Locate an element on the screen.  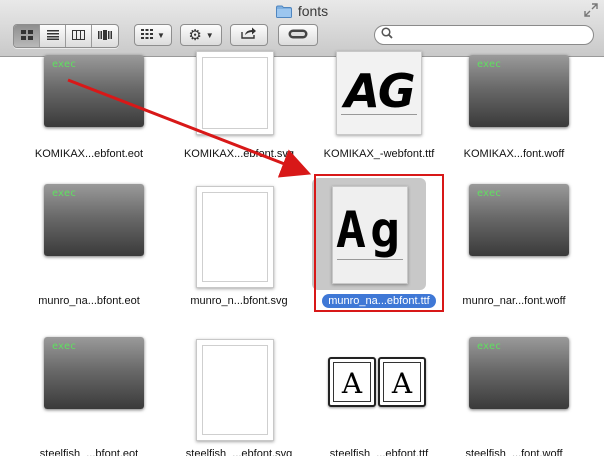
toolbar: fonts ▼ ⚙ ▼ is located at coordinates (302, 28).